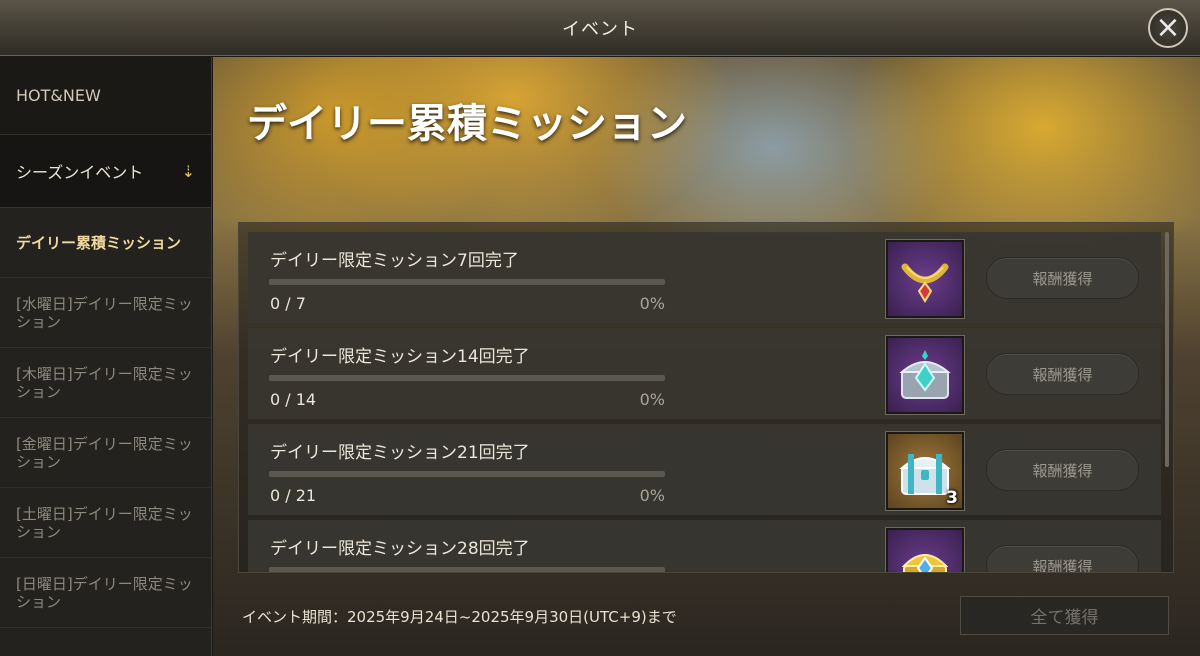  I want to click on close-icon: ×, so click(1168, 28).